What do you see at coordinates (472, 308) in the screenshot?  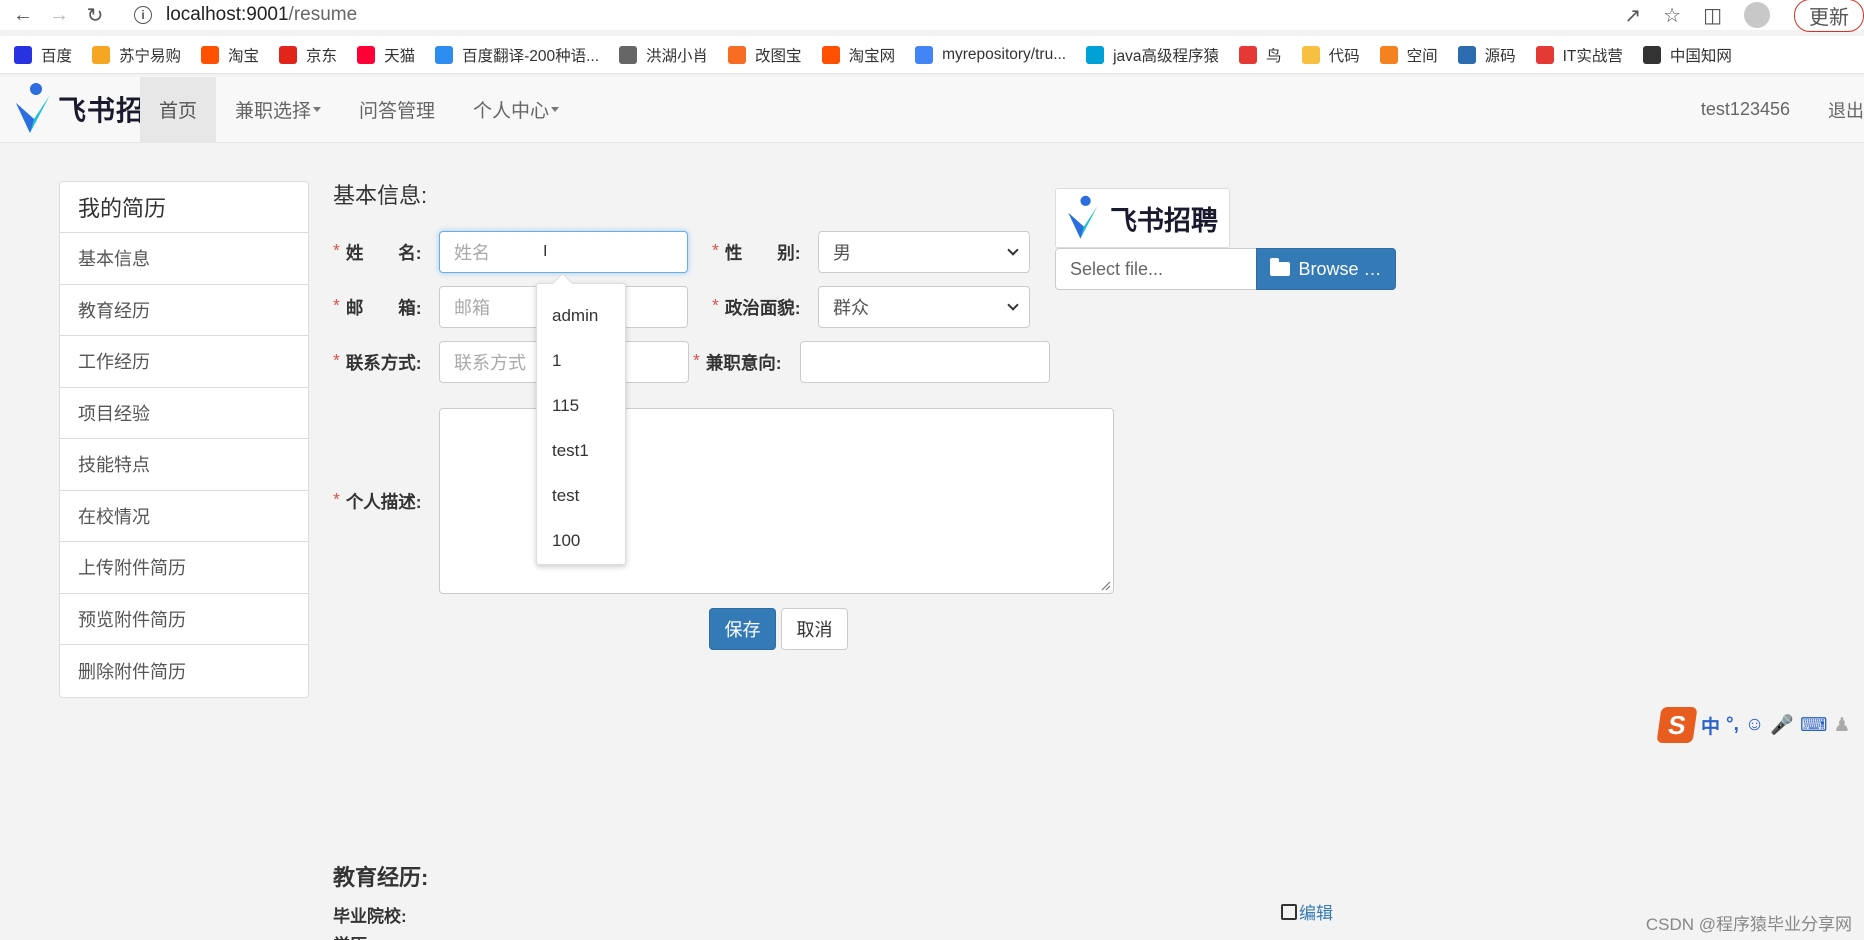 I see `email-placeholder: 邮箱` at bounding box center [472, 308].